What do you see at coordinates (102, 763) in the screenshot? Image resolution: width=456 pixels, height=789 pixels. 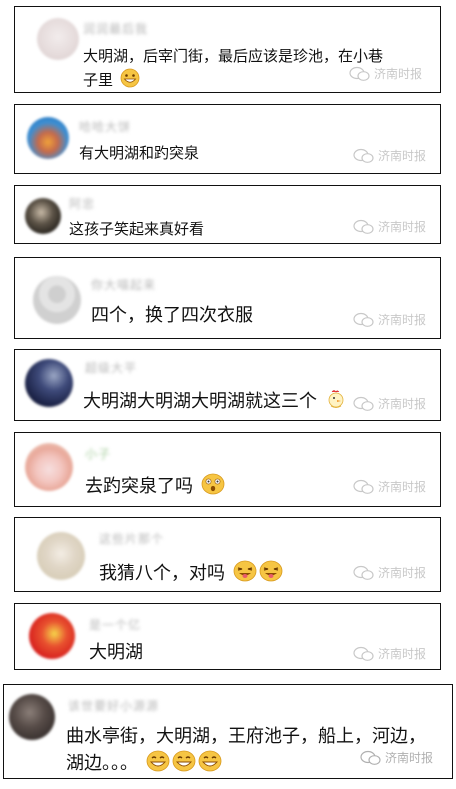 I see `comment-line: 湖边。。。` at bounding box center [102, 763].